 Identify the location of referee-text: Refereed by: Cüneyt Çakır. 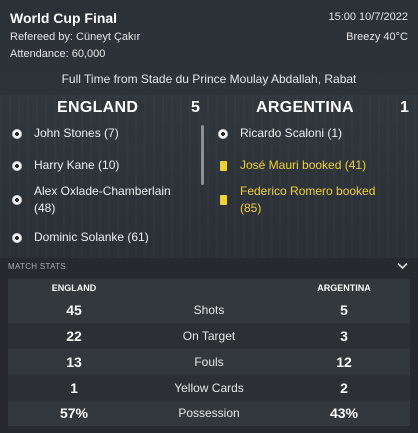
(75, 37).